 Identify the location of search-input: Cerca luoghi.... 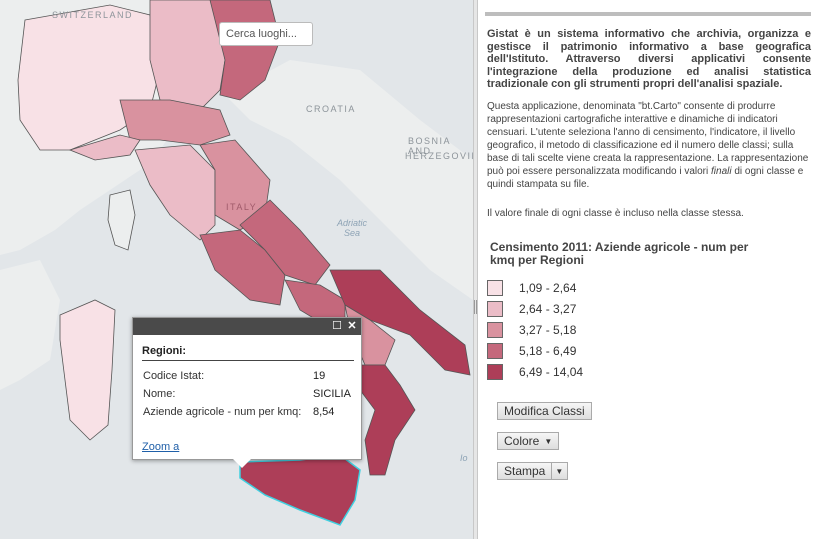
(266, 34).